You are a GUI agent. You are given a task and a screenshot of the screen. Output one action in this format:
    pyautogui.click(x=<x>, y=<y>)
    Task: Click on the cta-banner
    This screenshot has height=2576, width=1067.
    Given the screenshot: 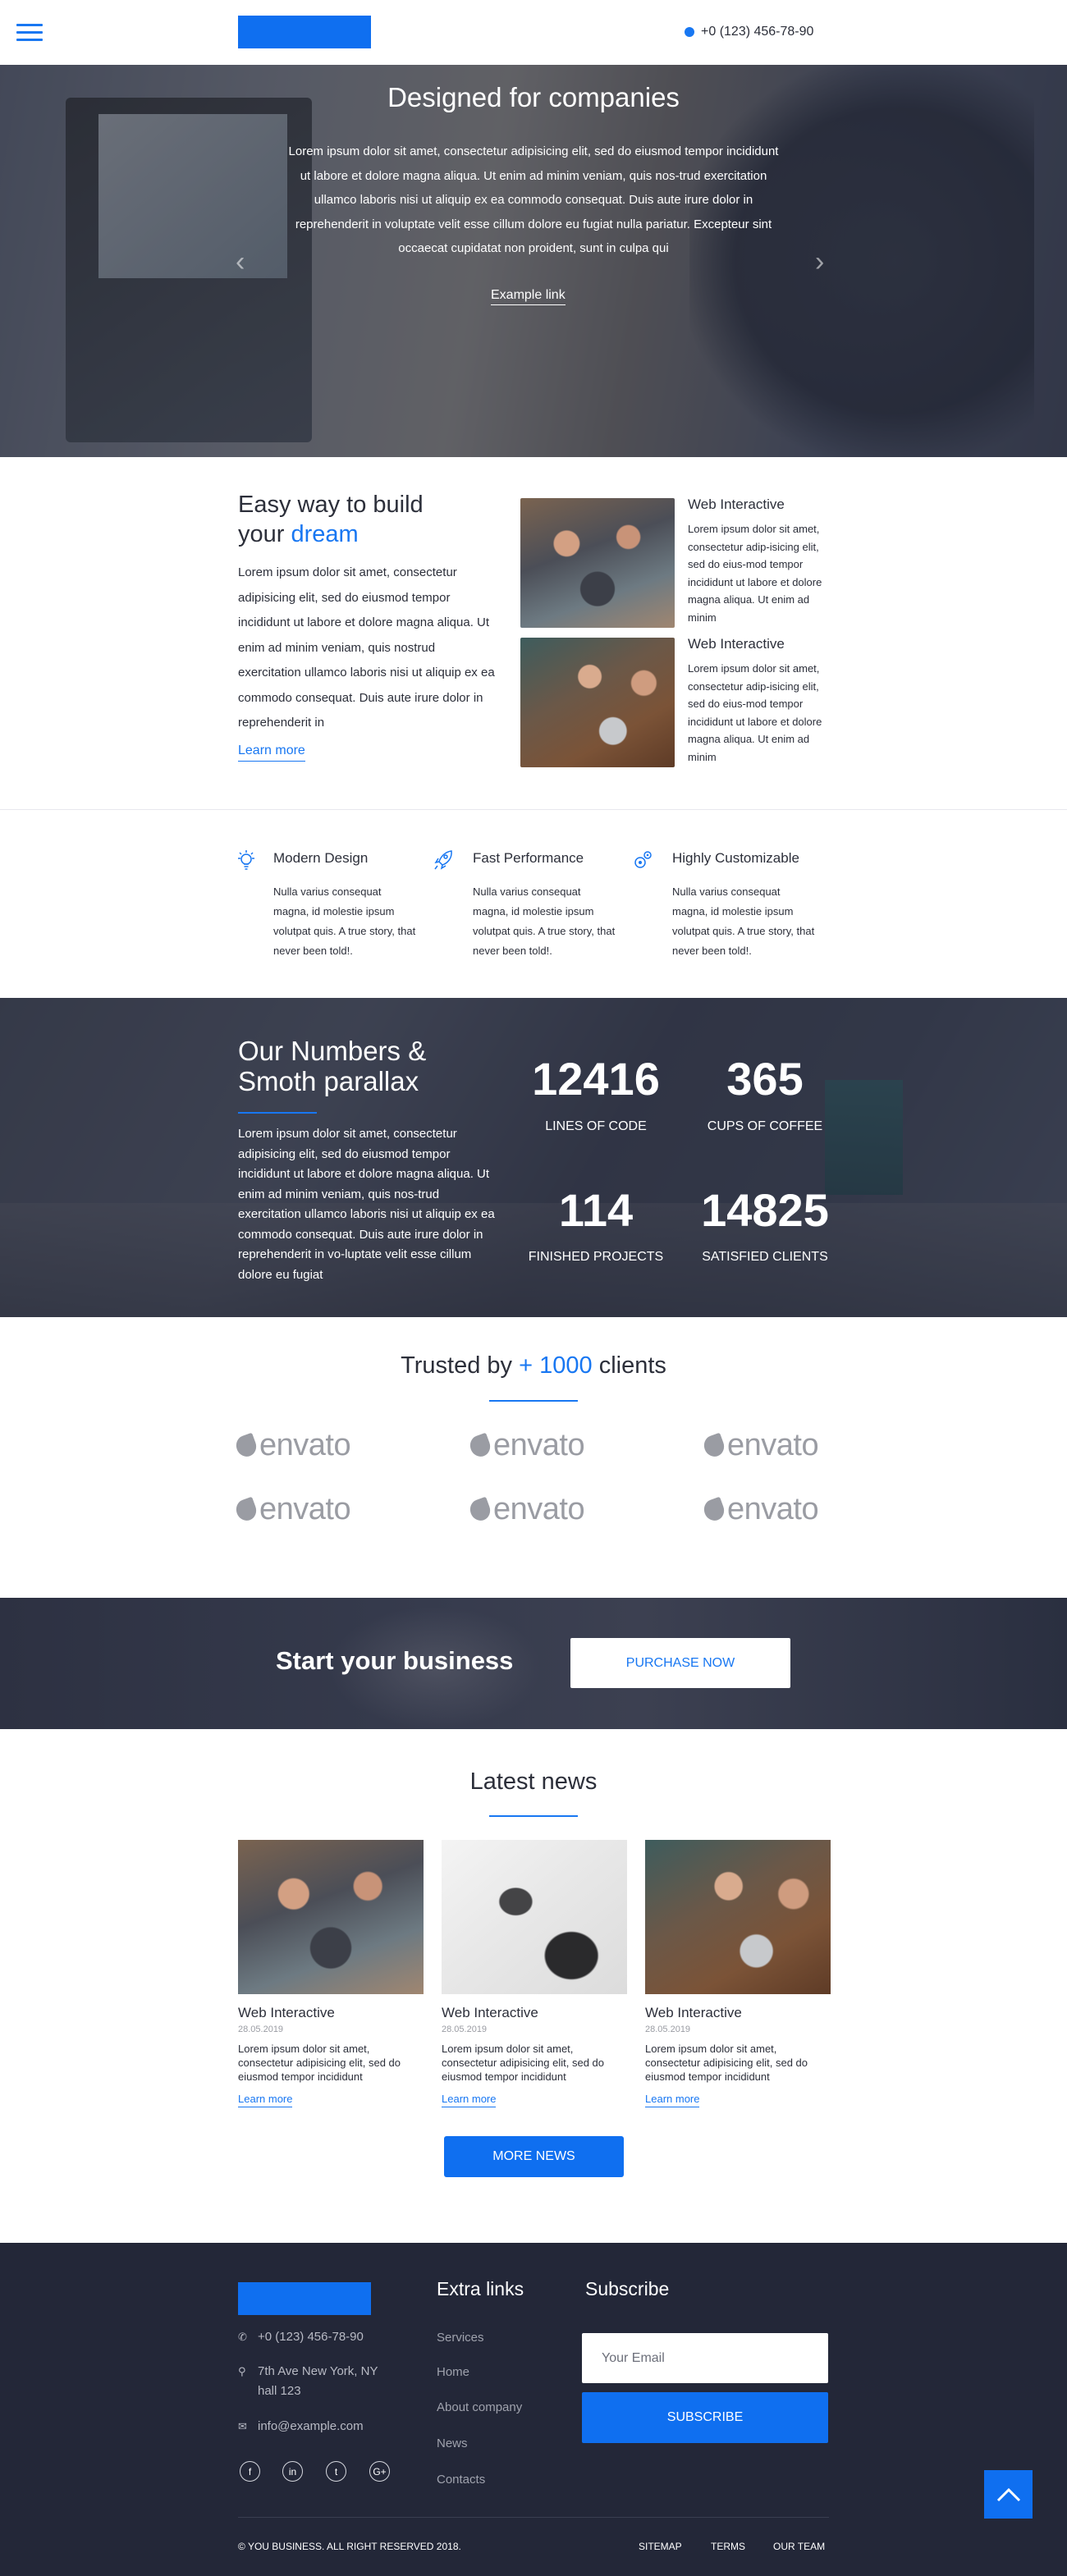 What is the action you would take?
    pyautogui.click(x=533, y=1663)
    